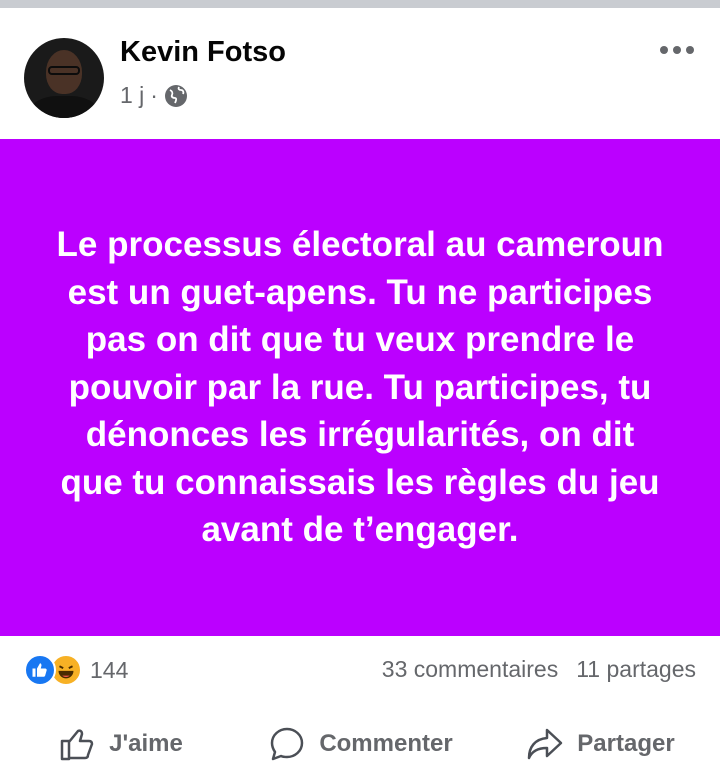 This screenshot has height=783, width=720. I want to click on avatar, so click(64, 78).